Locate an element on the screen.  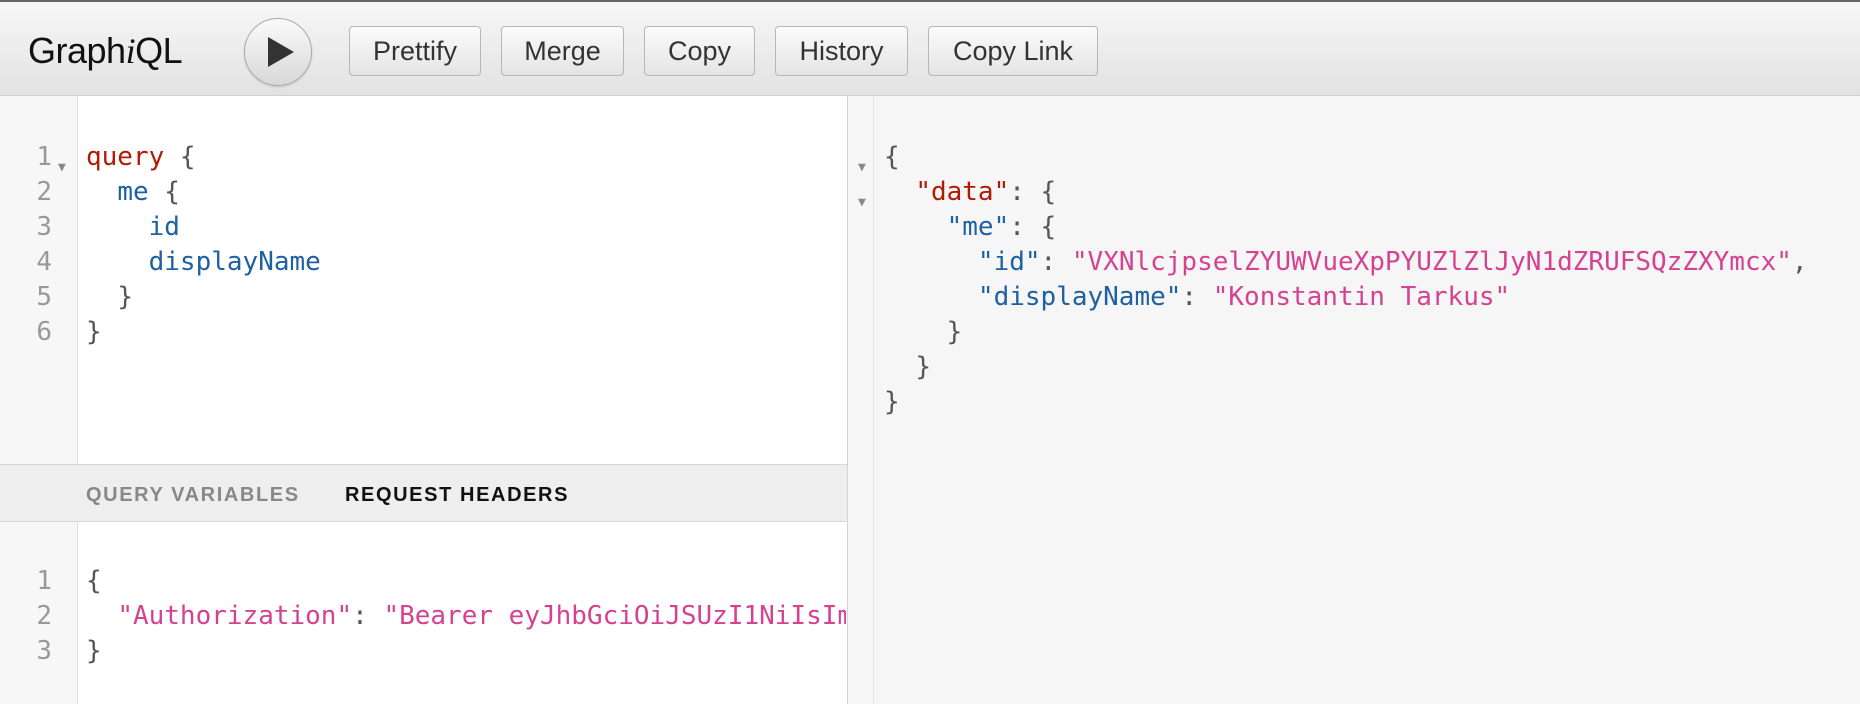
graphiql-logo: GraphiQL is located at coordinates (105, 50).